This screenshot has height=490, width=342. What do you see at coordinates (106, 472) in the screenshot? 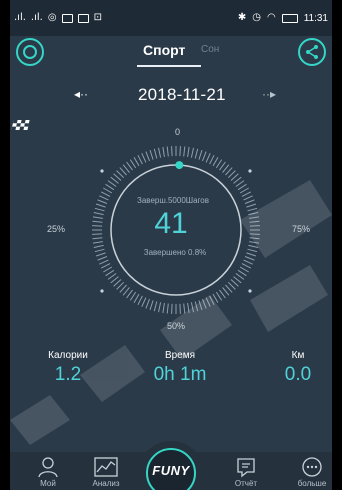
I see `nav-analysis: Анализ` at bounding box center [106, 472].